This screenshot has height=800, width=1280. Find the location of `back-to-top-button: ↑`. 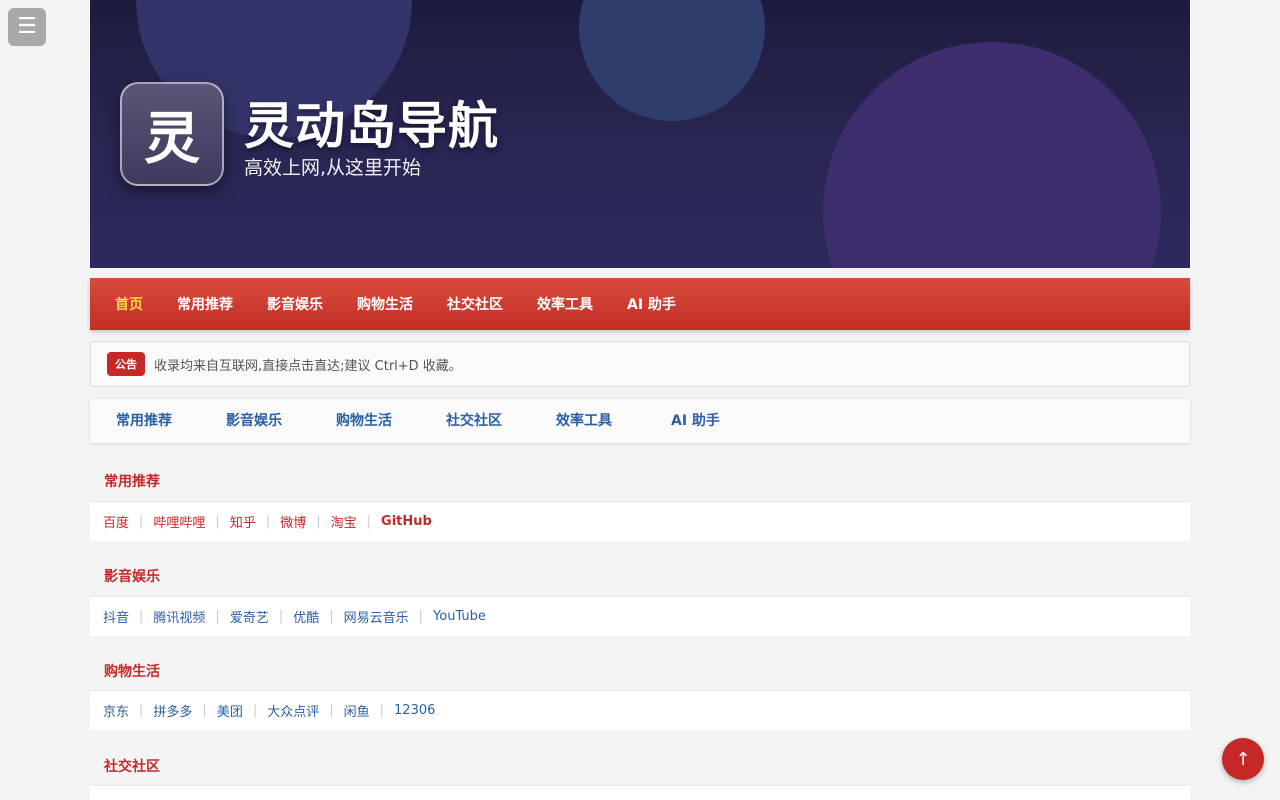

back-to-top-button: ↑ is located at coordinates (1243, 759).